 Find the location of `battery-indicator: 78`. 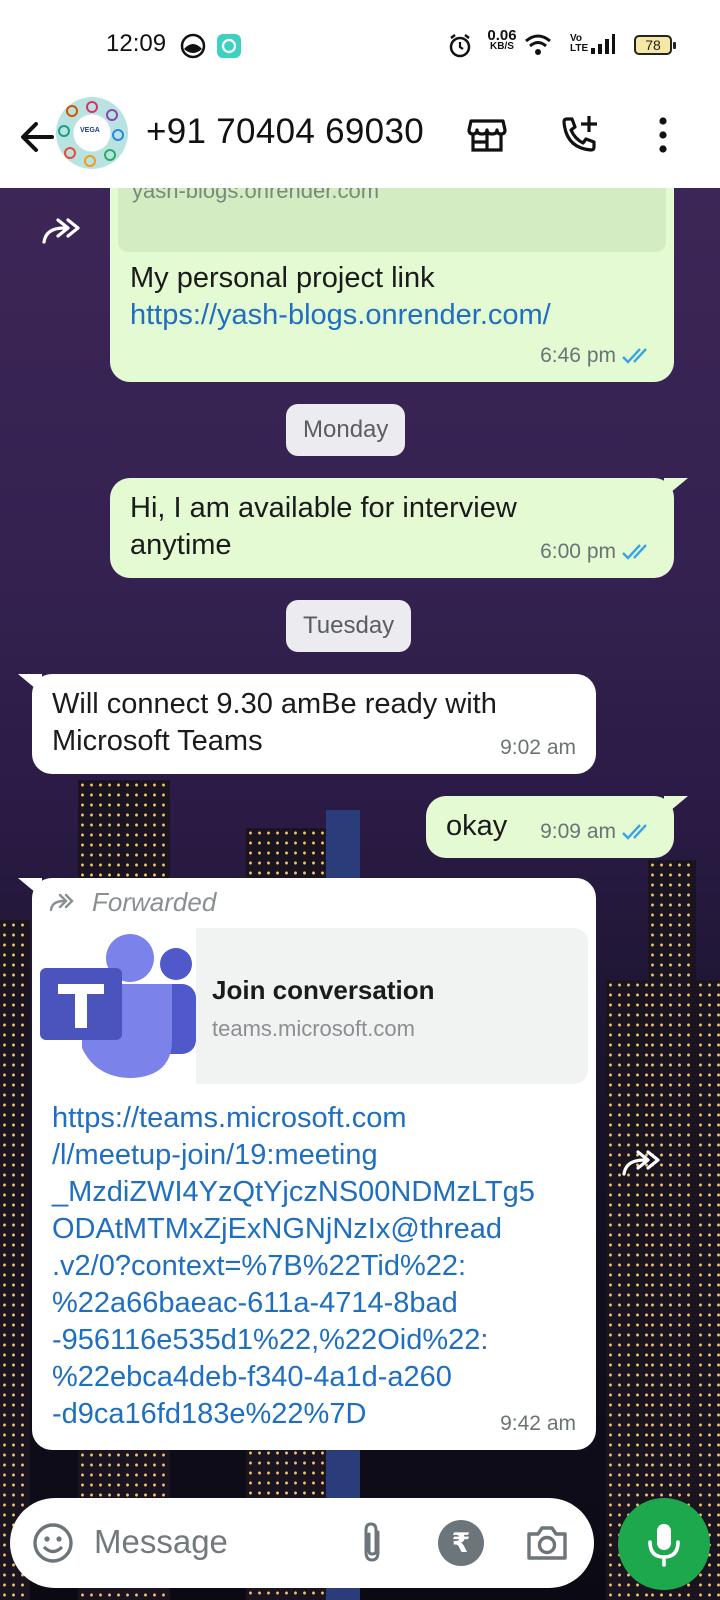

battery-indicator: 78 is located at coordinates (655, 45).